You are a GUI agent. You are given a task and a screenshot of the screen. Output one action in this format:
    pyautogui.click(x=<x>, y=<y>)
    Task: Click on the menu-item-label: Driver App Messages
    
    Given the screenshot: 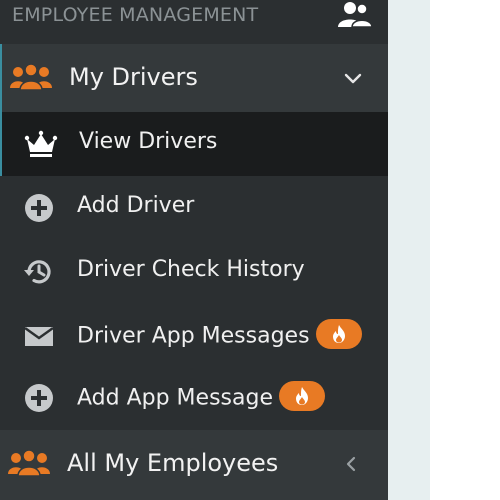 What is the action you would take?
    pyautogui.click(x=219, y=335)
    